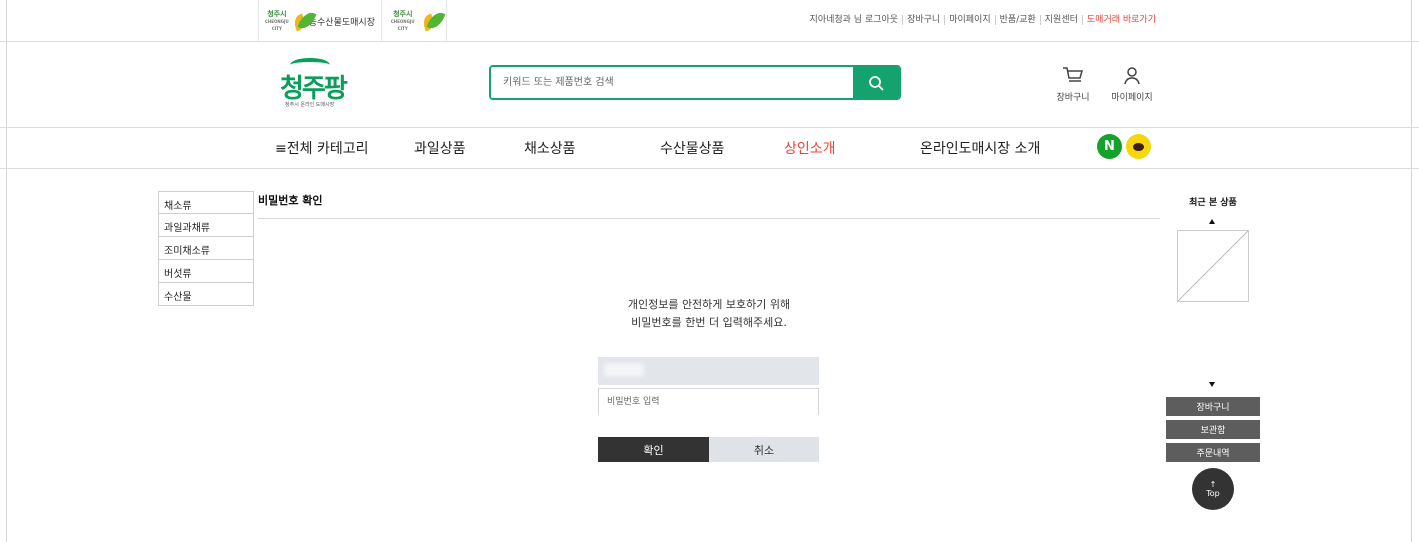 Image resolution: width=1419 pixels, height=542 pixels. I want to click on category-item: 수산물, so click(206, 294).